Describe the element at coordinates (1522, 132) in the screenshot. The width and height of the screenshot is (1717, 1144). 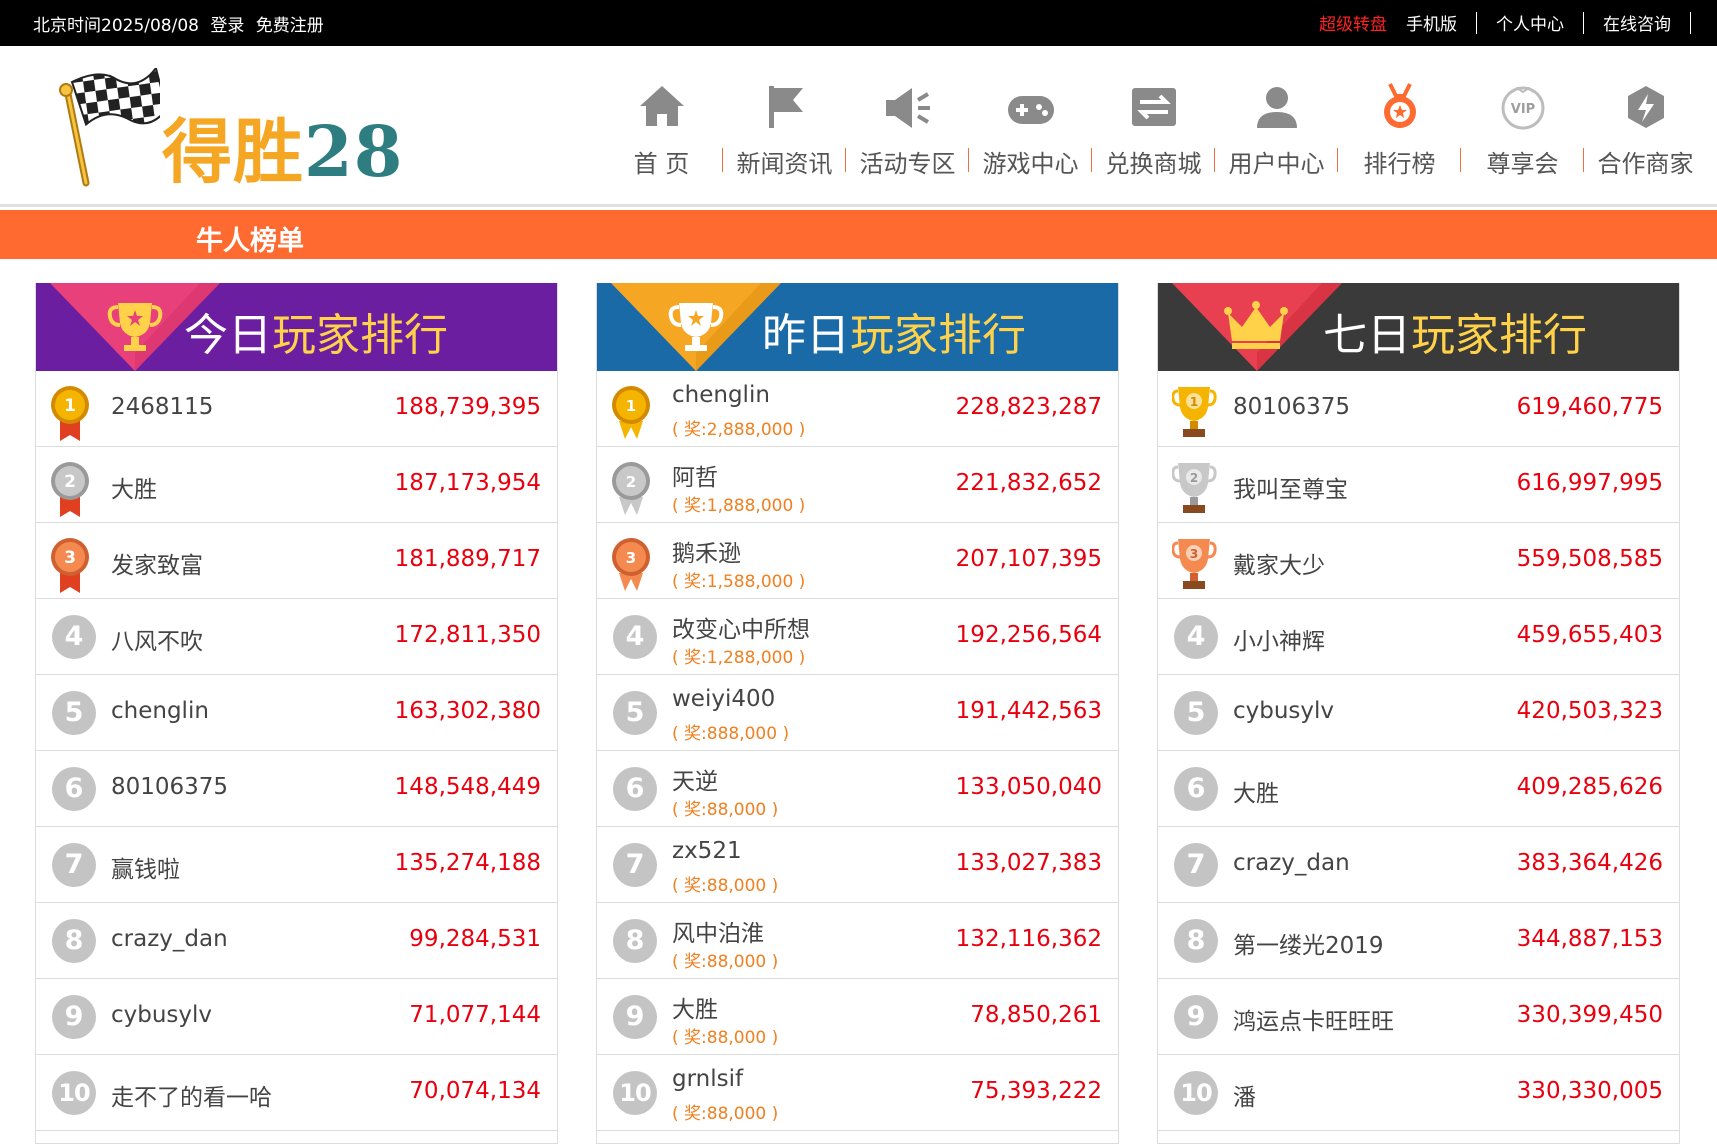
I see `nav-vip-club: VIP 尊享会` at that location.